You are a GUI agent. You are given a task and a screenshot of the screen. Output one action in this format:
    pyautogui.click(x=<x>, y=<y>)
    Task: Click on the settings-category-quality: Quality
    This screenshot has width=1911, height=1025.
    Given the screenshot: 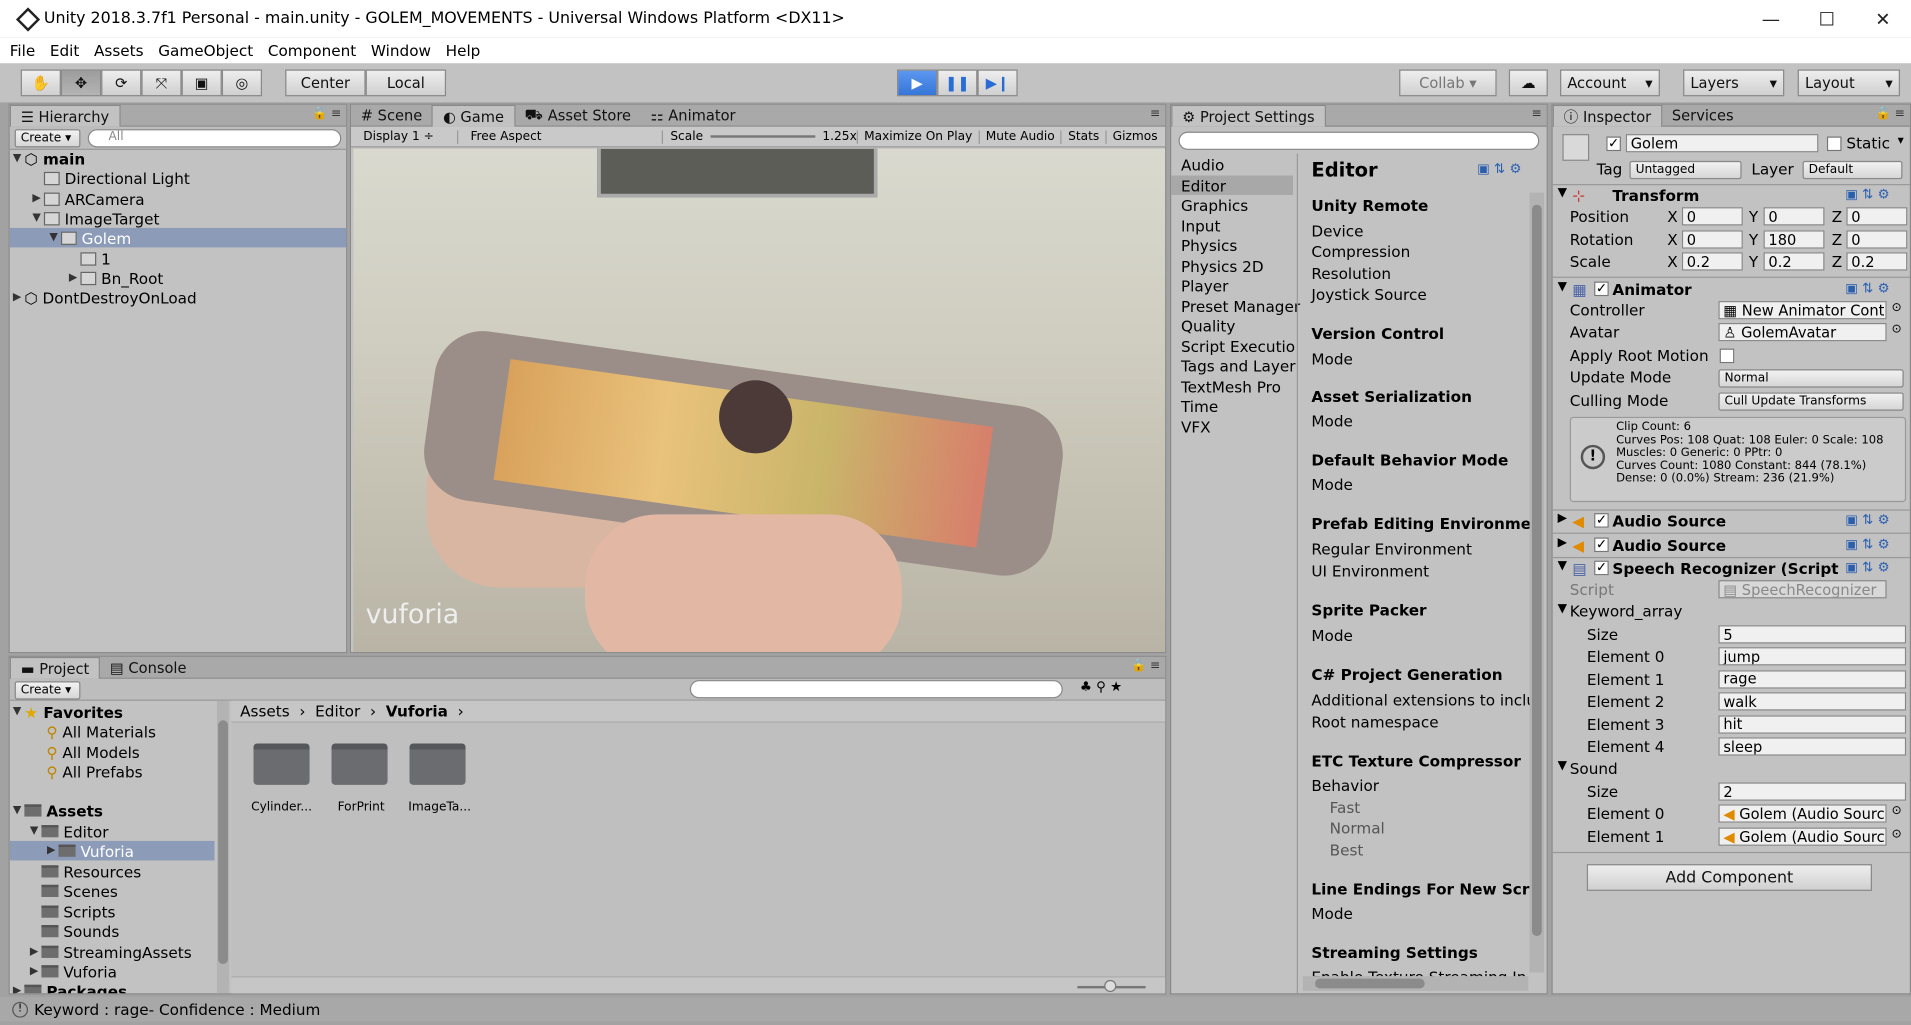 What is the action you would take?
    pyautogui.click(x=1232, y=326)
    